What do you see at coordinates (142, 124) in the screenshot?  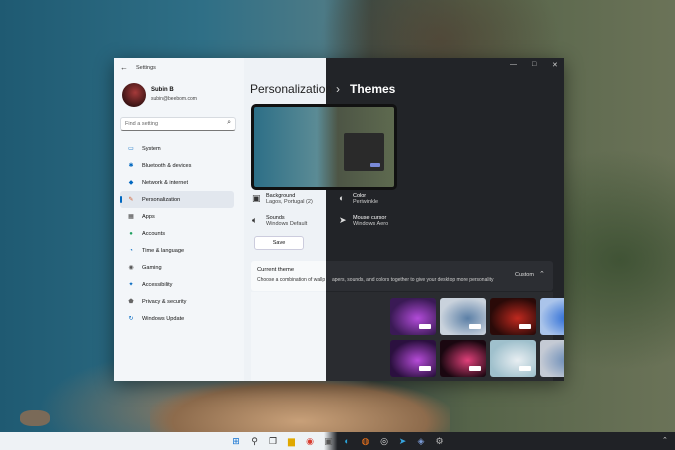 I see `search-placeholder: Find a setting` at bounding box center [142, 124].